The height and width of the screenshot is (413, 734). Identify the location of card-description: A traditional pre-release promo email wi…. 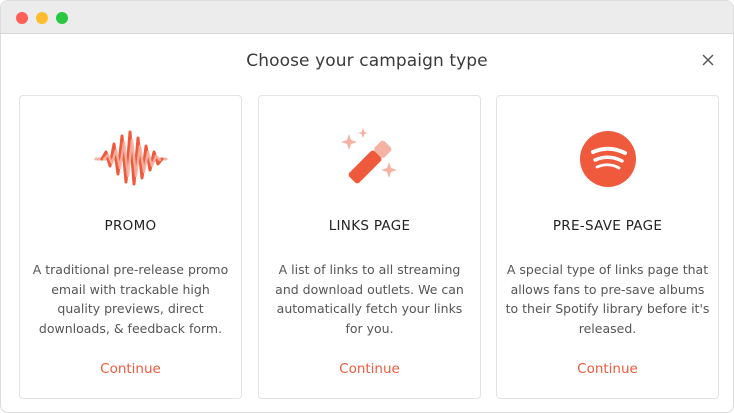
(130, 299).